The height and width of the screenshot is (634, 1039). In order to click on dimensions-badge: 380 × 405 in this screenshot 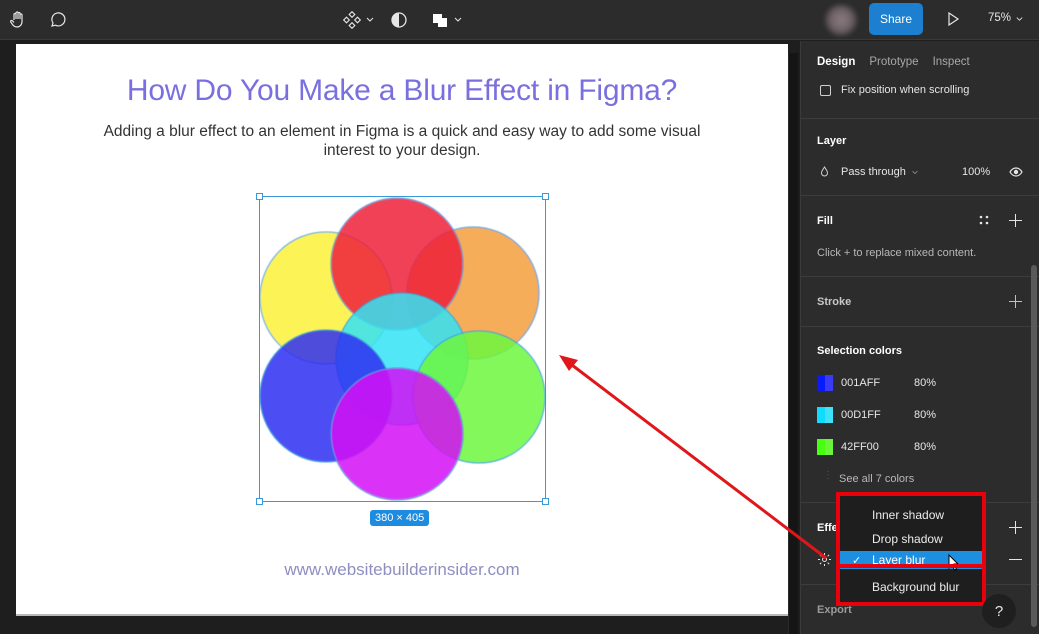, I will do `click(400, 518)`.